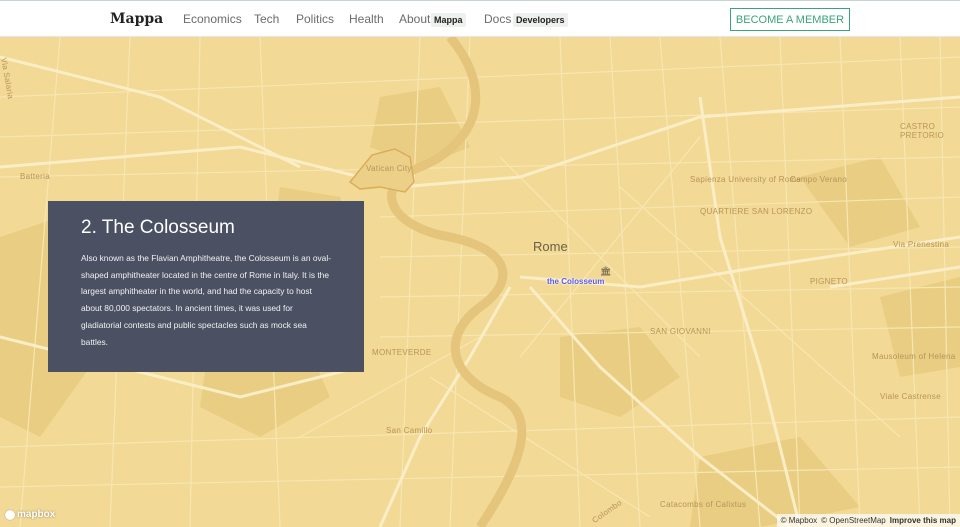  What do you see at coordinates (703, 504) in the screenshot?
I see `area-label-catacombs: Catacombs of Calixtus` at bounding box center [703, 504].